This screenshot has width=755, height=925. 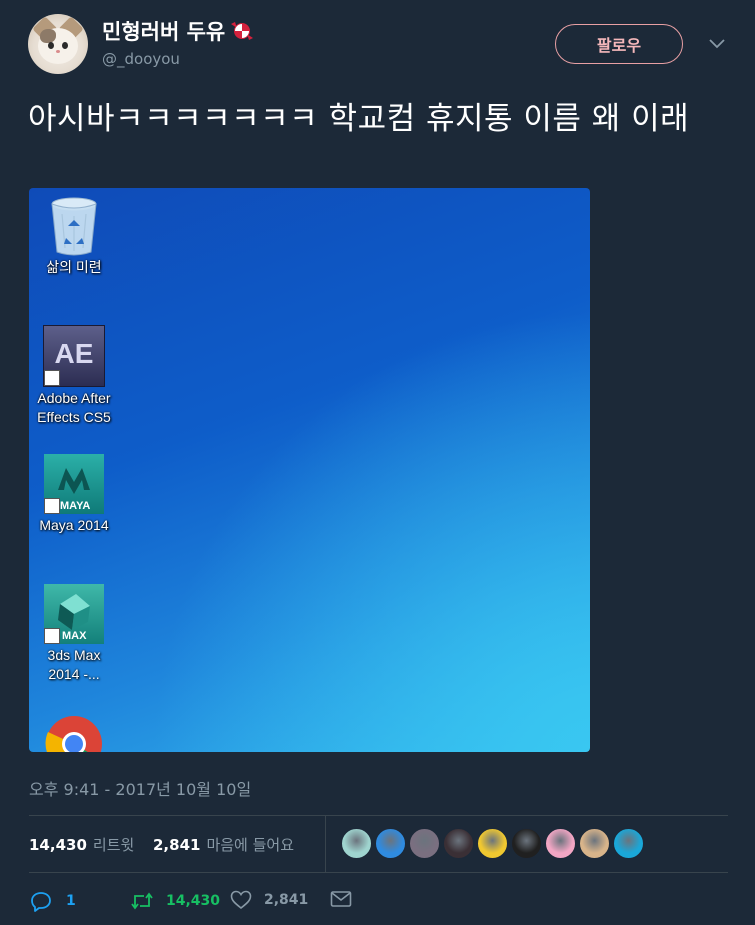 What do you see at coordinates (74, 525) in the screenshot?
I see `desktop-icon-label: Maya 2014` at bounding box center [74, 525].